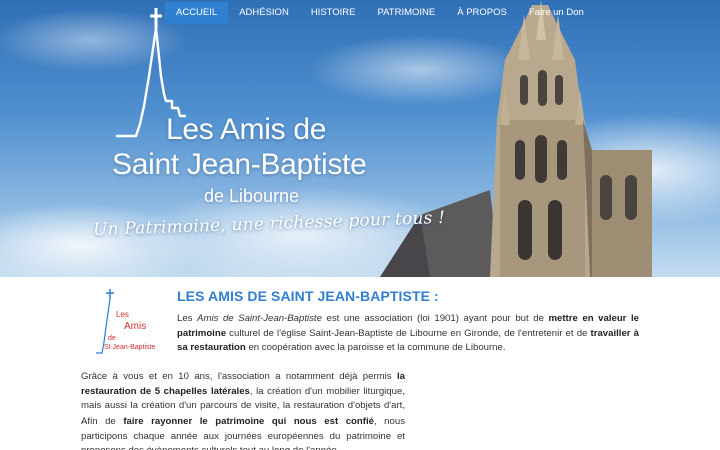 The height and width of the screenshot is (450, 720). Describe the element at coordinates (333, 13) in the screenshot. I see `nav-item-histoire: HISTOIRE` at that location.